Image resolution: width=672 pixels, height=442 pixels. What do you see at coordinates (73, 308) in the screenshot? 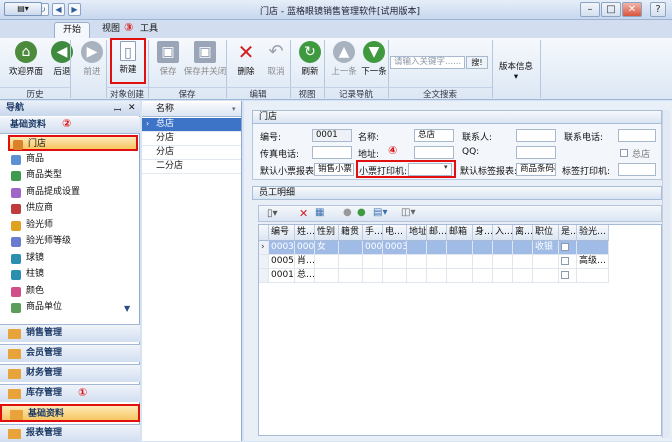
I see `nav-item-10: 商品单位` at bounding box center [73, 308].